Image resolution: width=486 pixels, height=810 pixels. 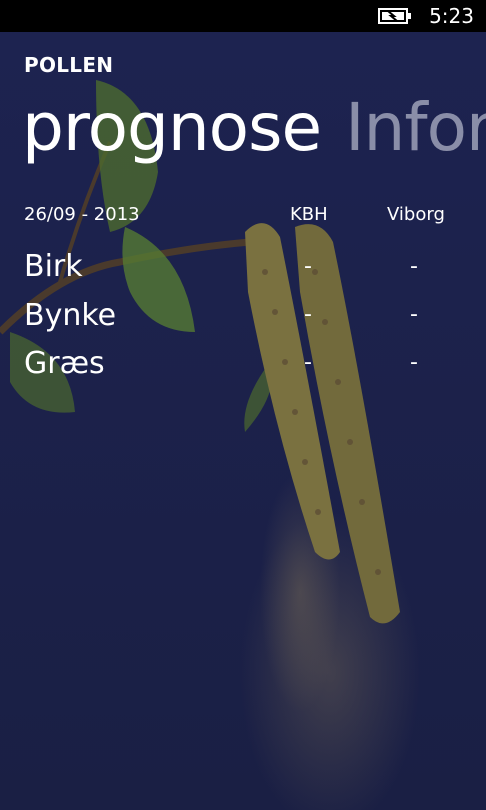 I want to click on value-birk-kbh: -, so click(x=308, y=266).